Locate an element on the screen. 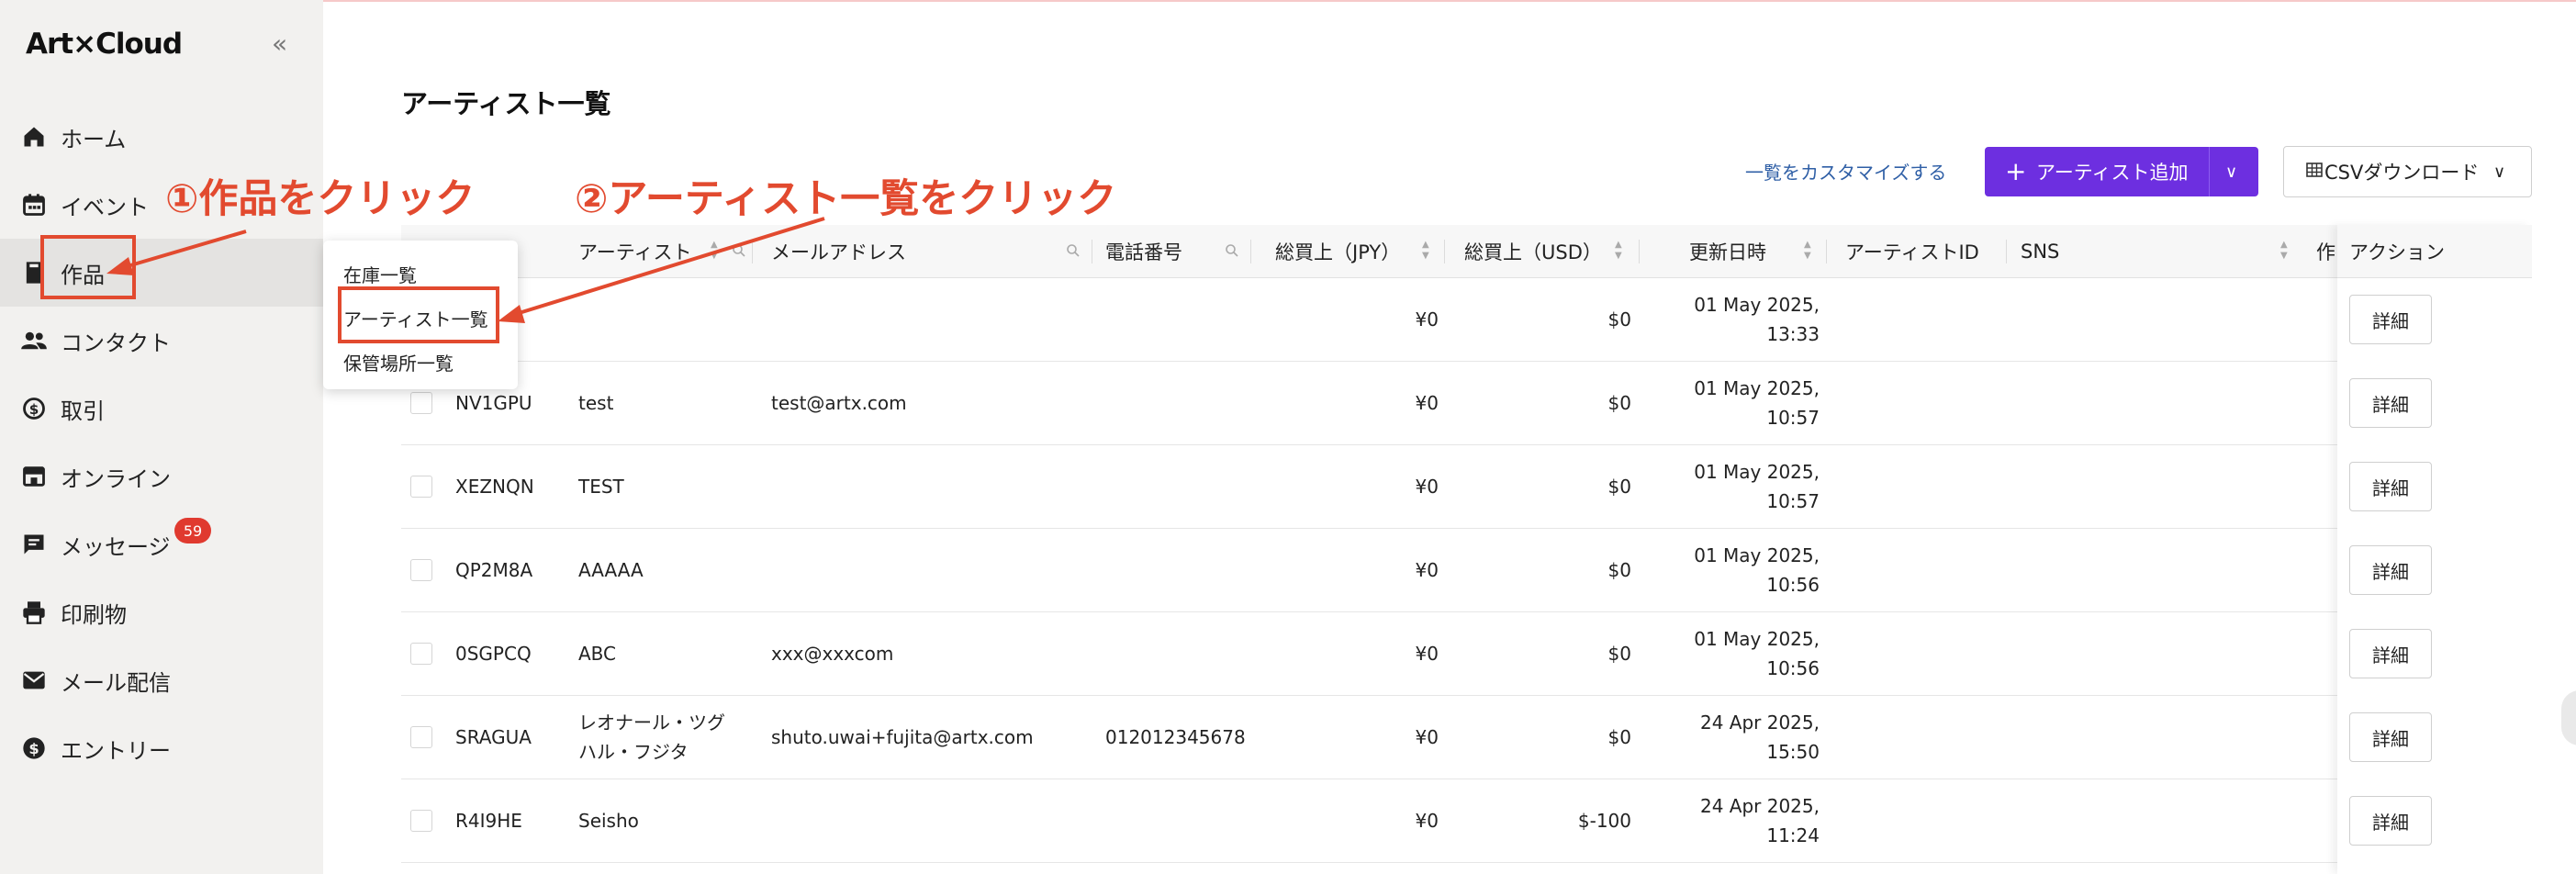  annotation-arrows is located at coordinates (465, 270).